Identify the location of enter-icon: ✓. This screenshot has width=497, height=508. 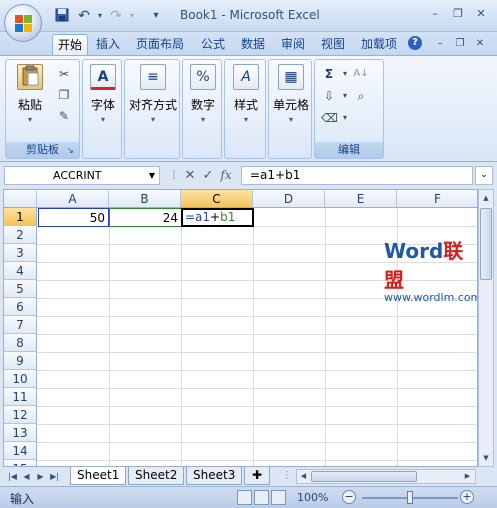
(208, 175).